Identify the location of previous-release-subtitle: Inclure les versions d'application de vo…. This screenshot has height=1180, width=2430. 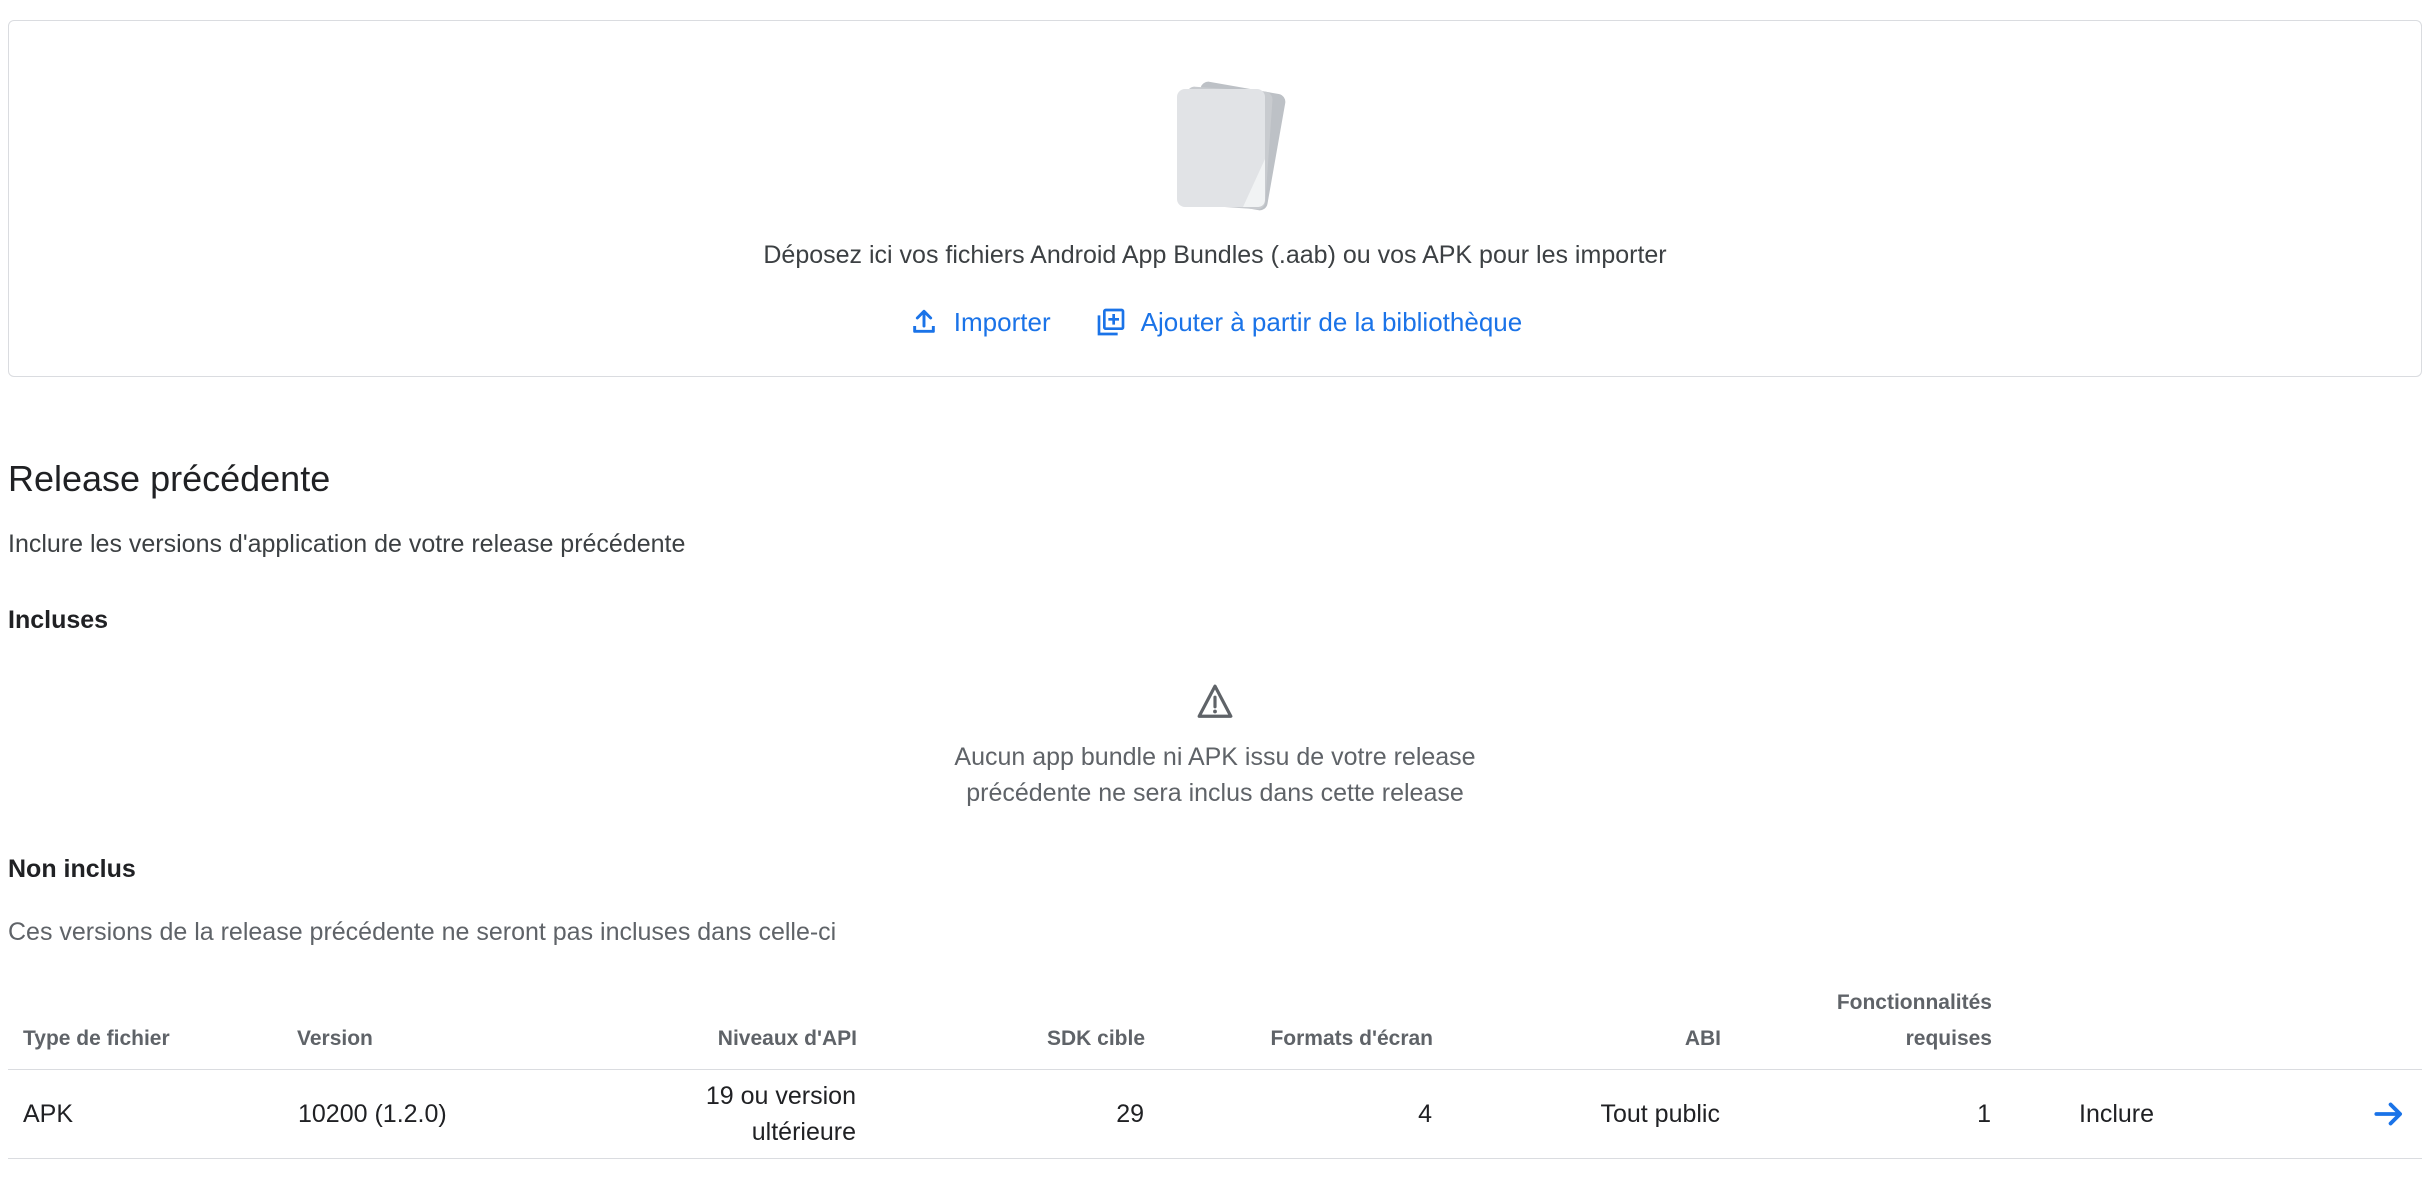
(347, 544).